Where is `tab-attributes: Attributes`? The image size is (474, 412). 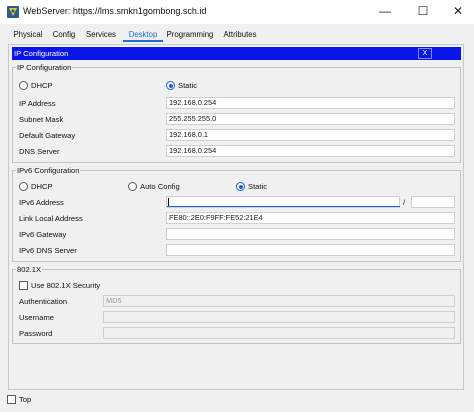
tab-attributes: Attributes is located at coordinates (240, 34).